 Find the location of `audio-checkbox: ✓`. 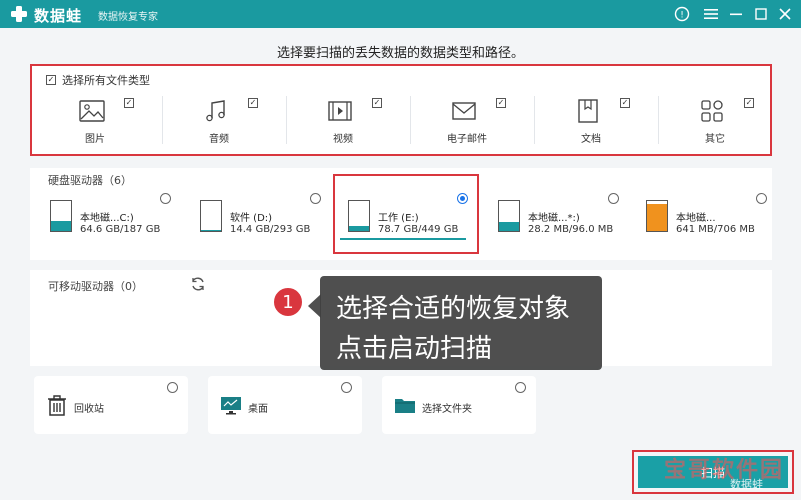

audio-checkbox: ✓ is located at coordinates (253, 103).